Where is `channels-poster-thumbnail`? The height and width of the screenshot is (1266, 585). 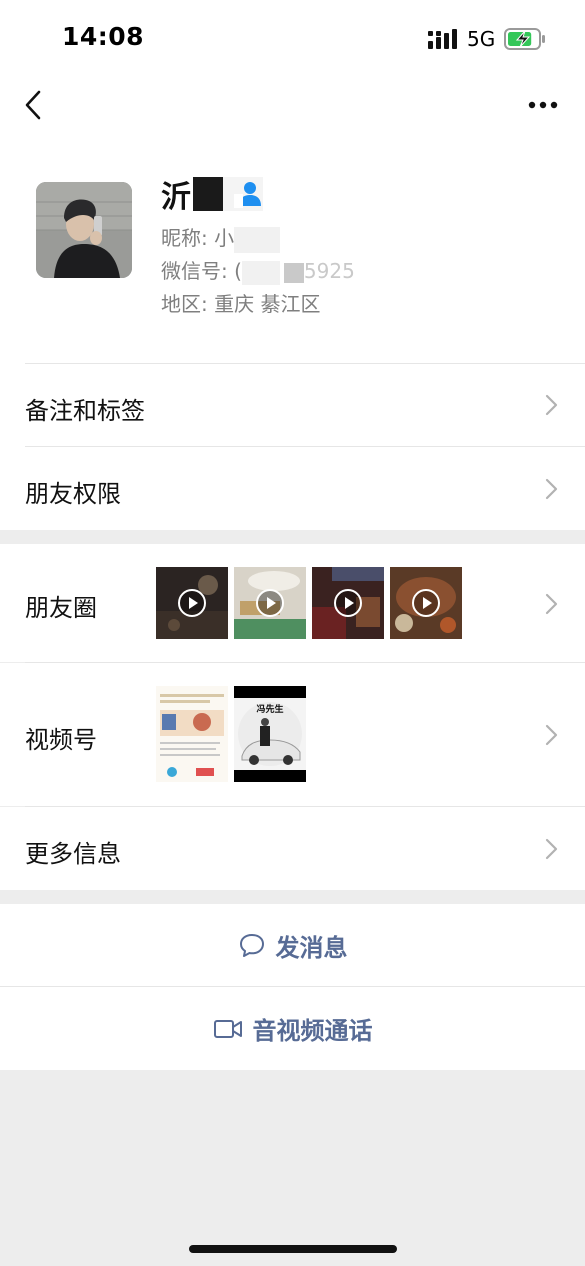 channels-poster-thumbnail is located at coordinates (192, 734).